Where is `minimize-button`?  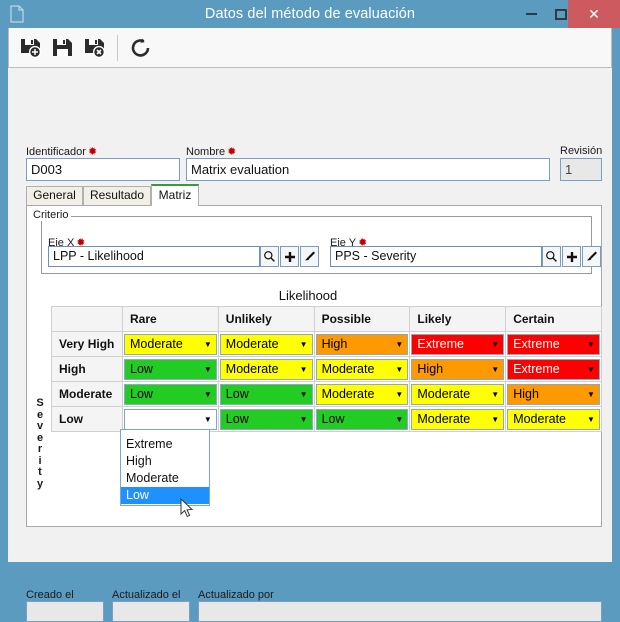 minimize-button is located at coordinates (531, 14).